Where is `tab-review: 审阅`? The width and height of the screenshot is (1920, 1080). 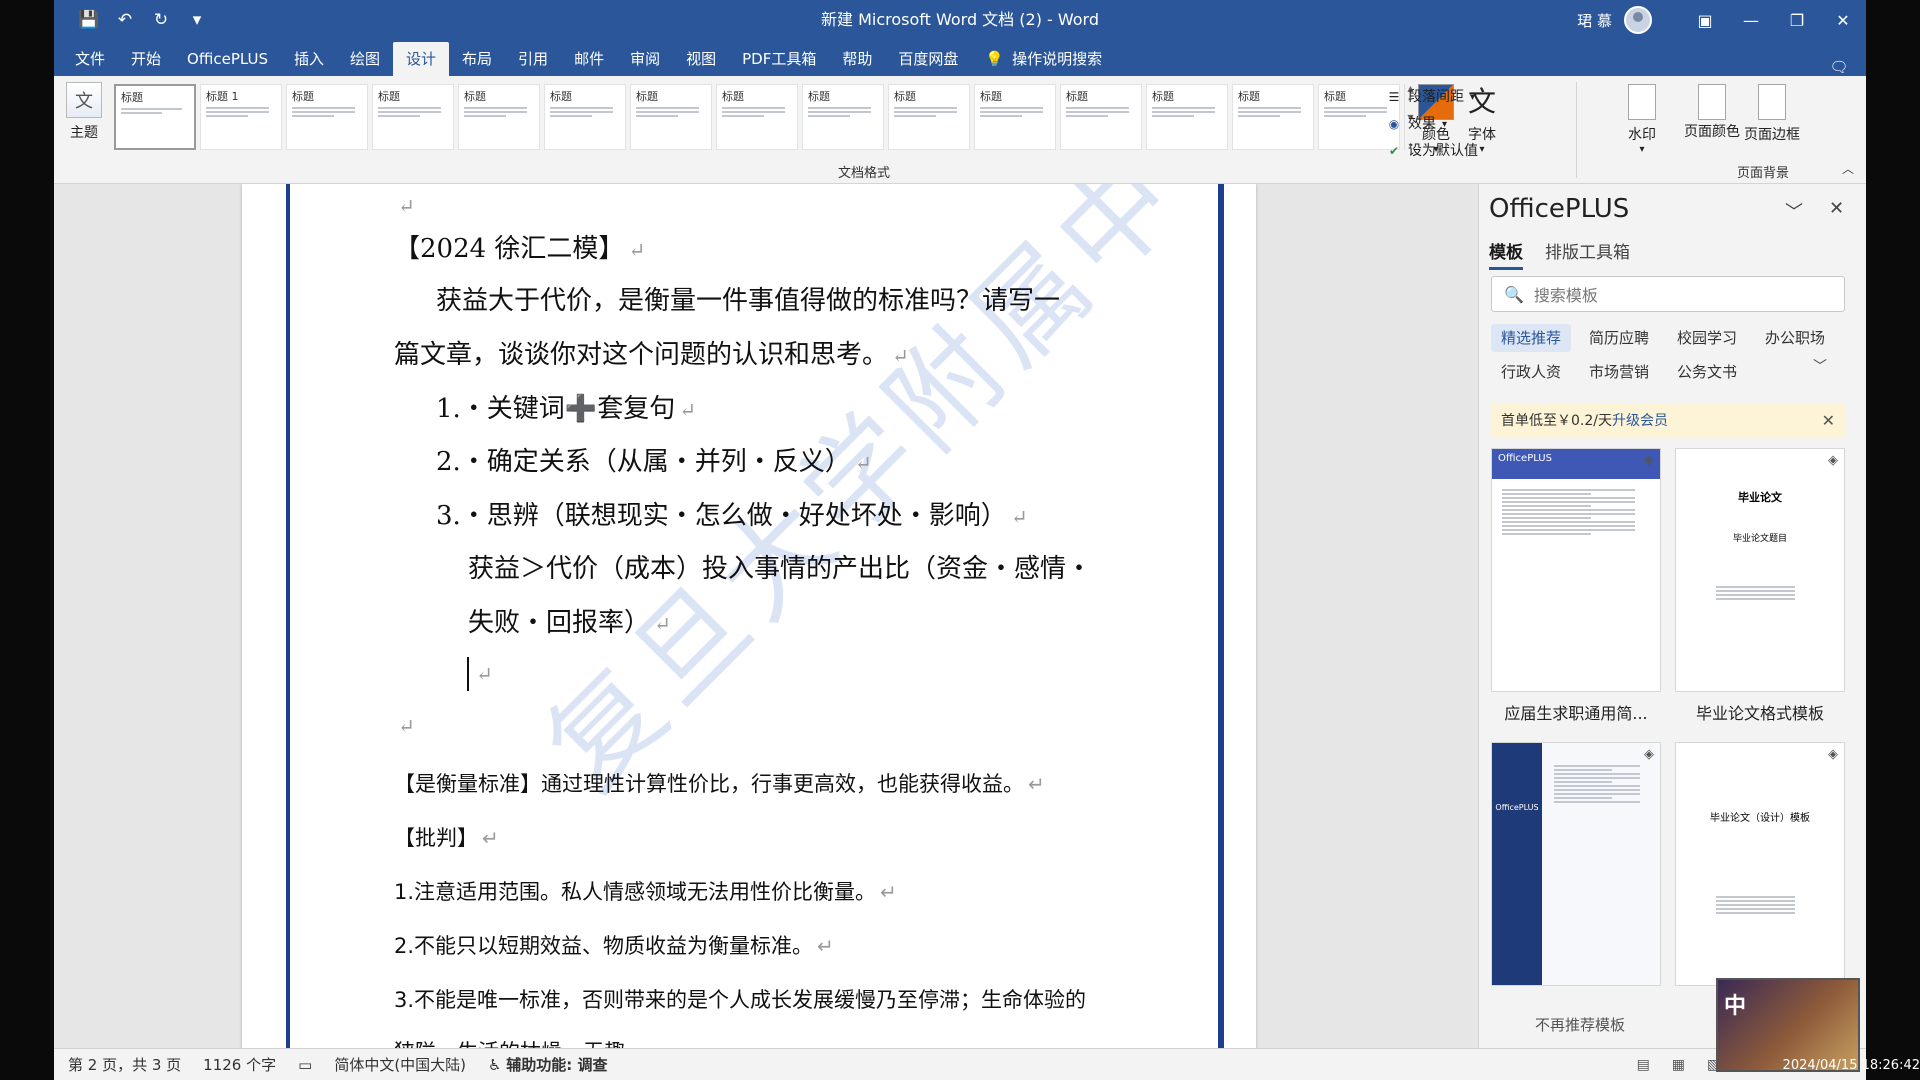 tab-review: 审阅 is located at coordinates (645, 59).